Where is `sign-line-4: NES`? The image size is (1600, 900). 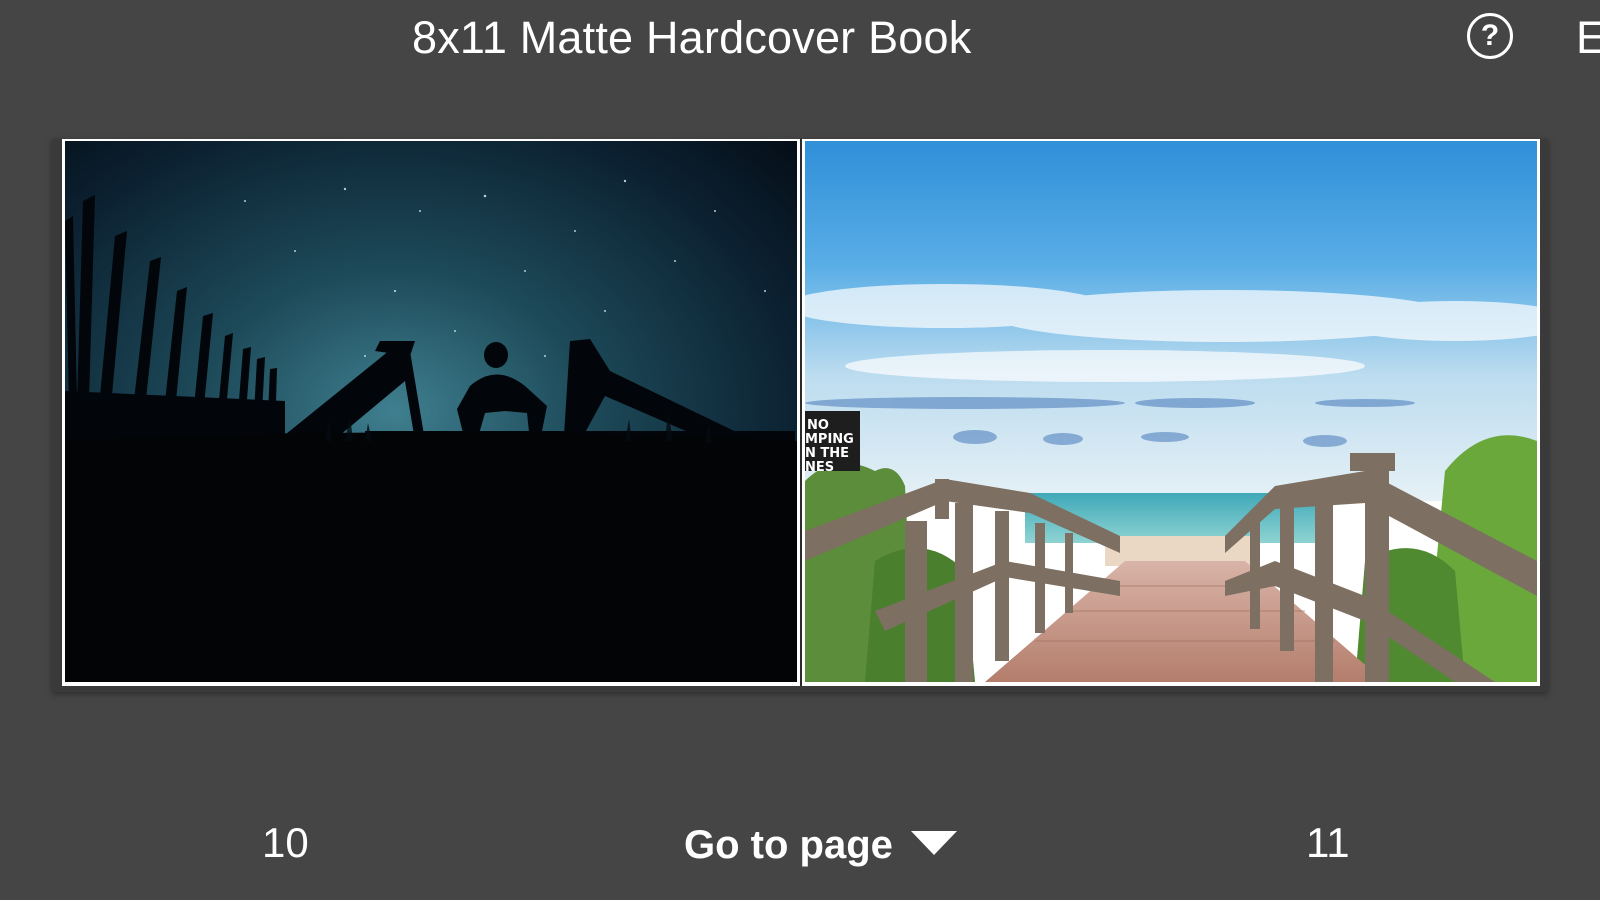 sign-line-4: NES is located at coordinates (819, 467).